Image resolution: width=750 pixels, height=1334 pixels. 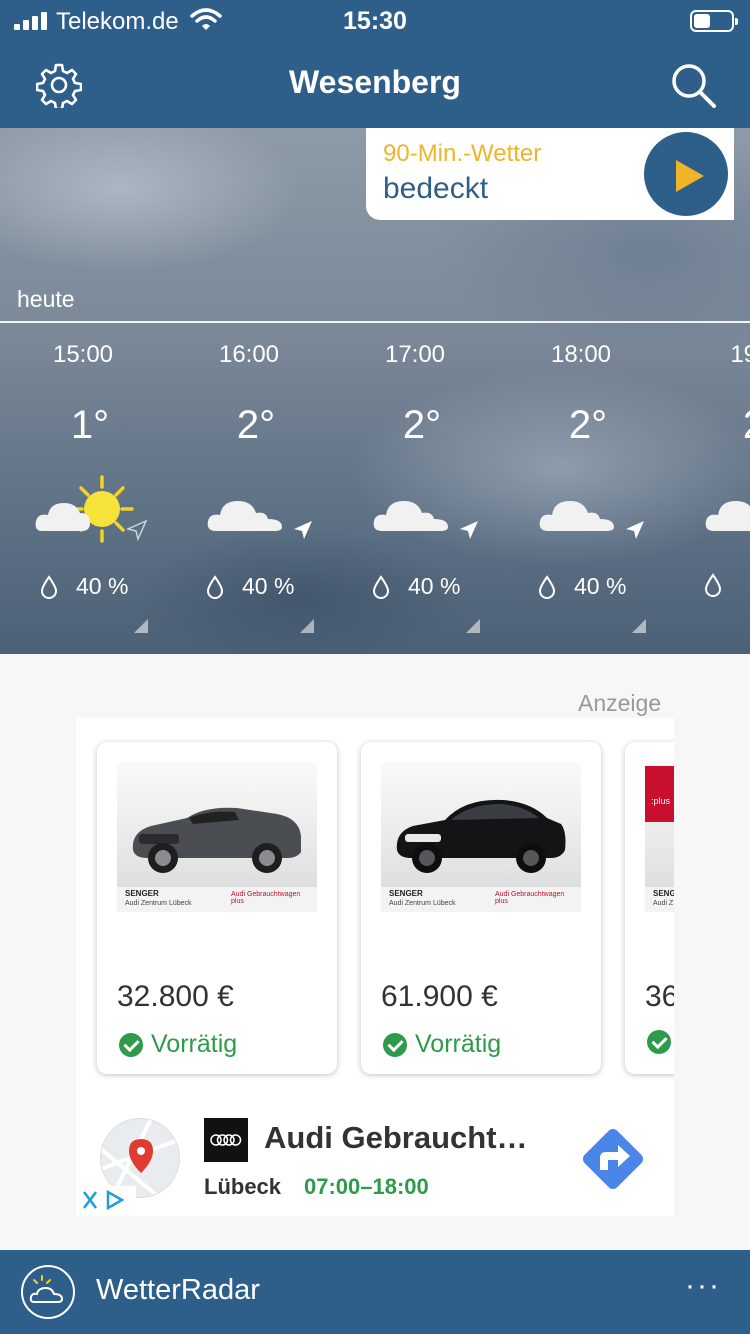 I want to click on nowcast-label: 90-Min.-Wetter, so click(x=462, y=153).